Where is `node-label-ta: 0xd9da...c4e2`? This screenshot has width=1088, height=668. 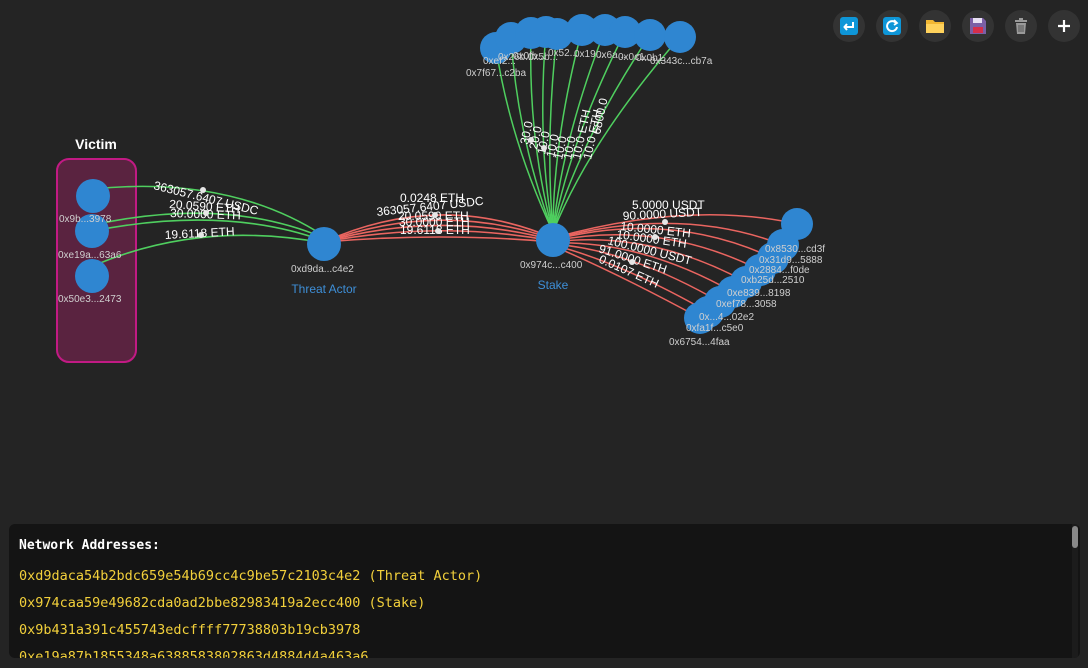 node-label-ta: 0xd9da...c4e2 is located at coordinates (322, 269).